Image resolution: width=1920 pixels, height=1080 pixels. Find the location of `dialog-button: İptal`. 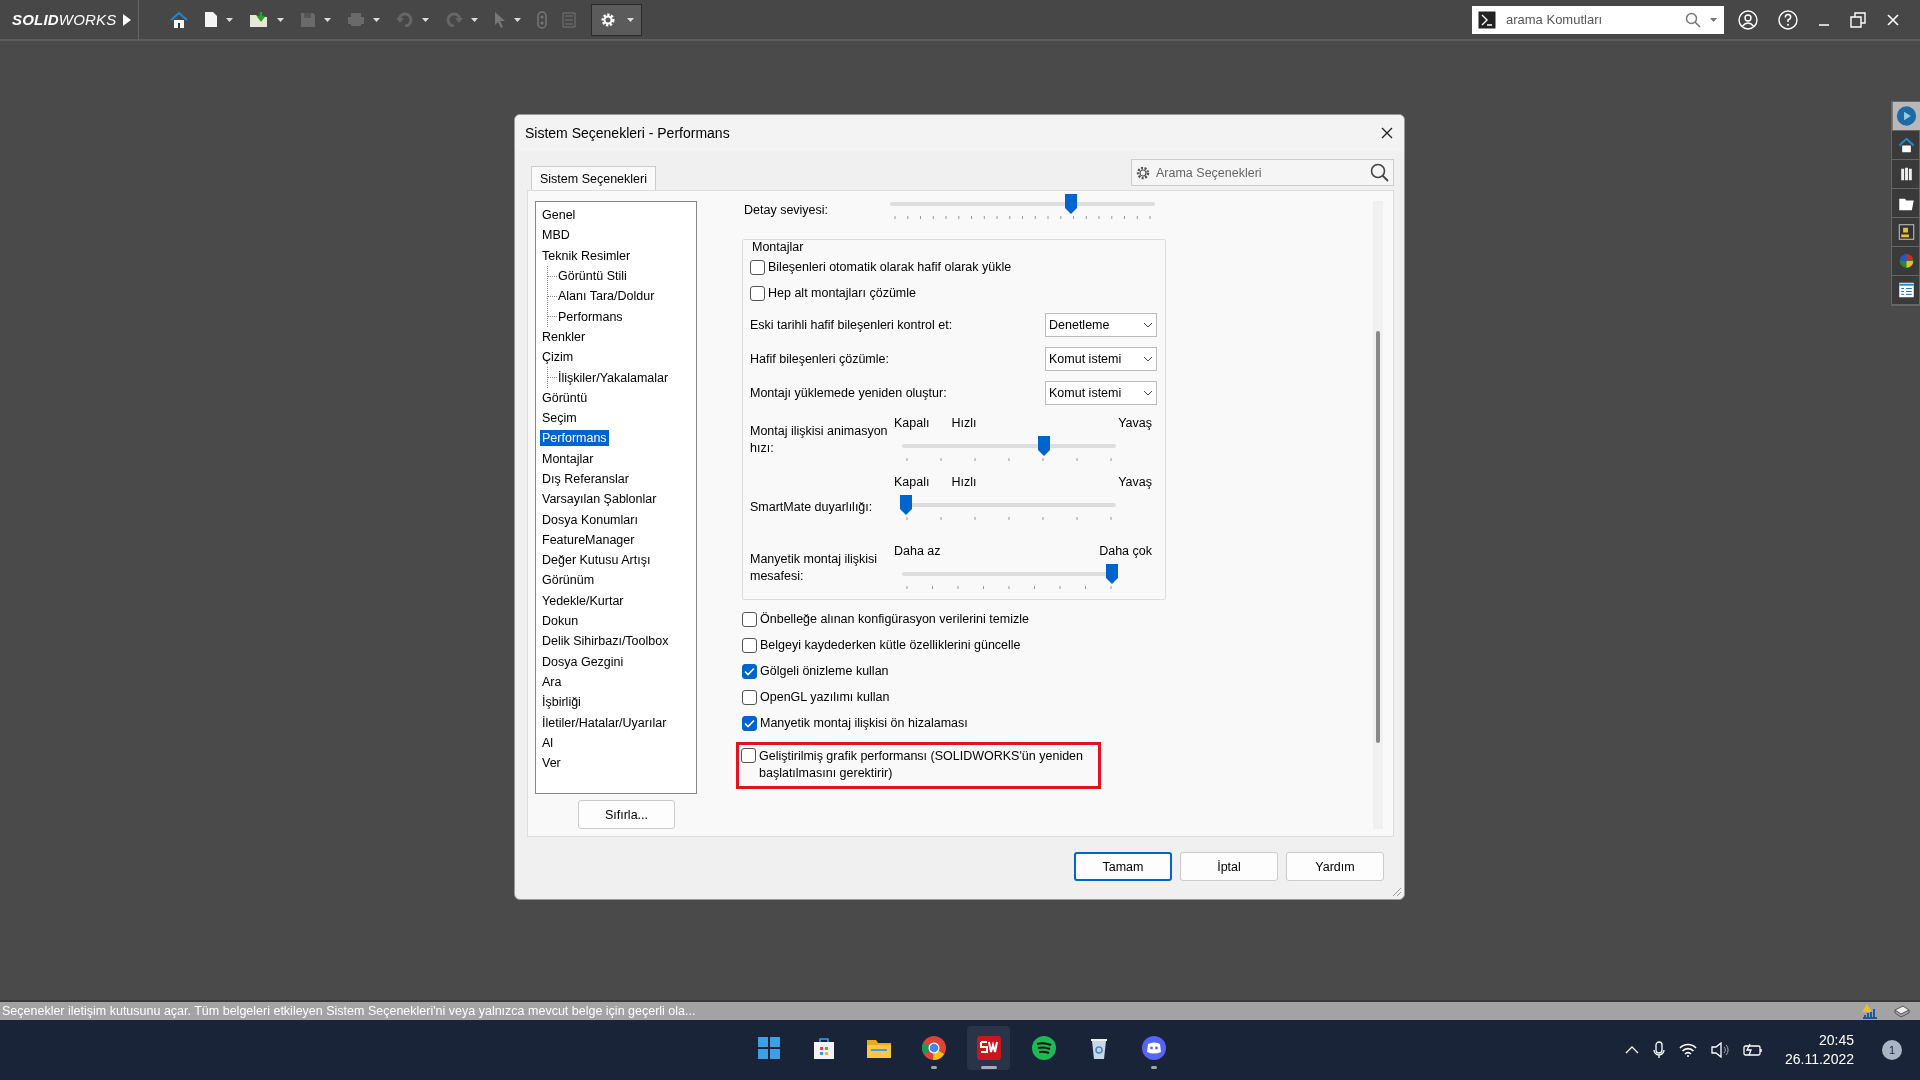

dialog-button: İptal is located at coordinates (1229, 866).